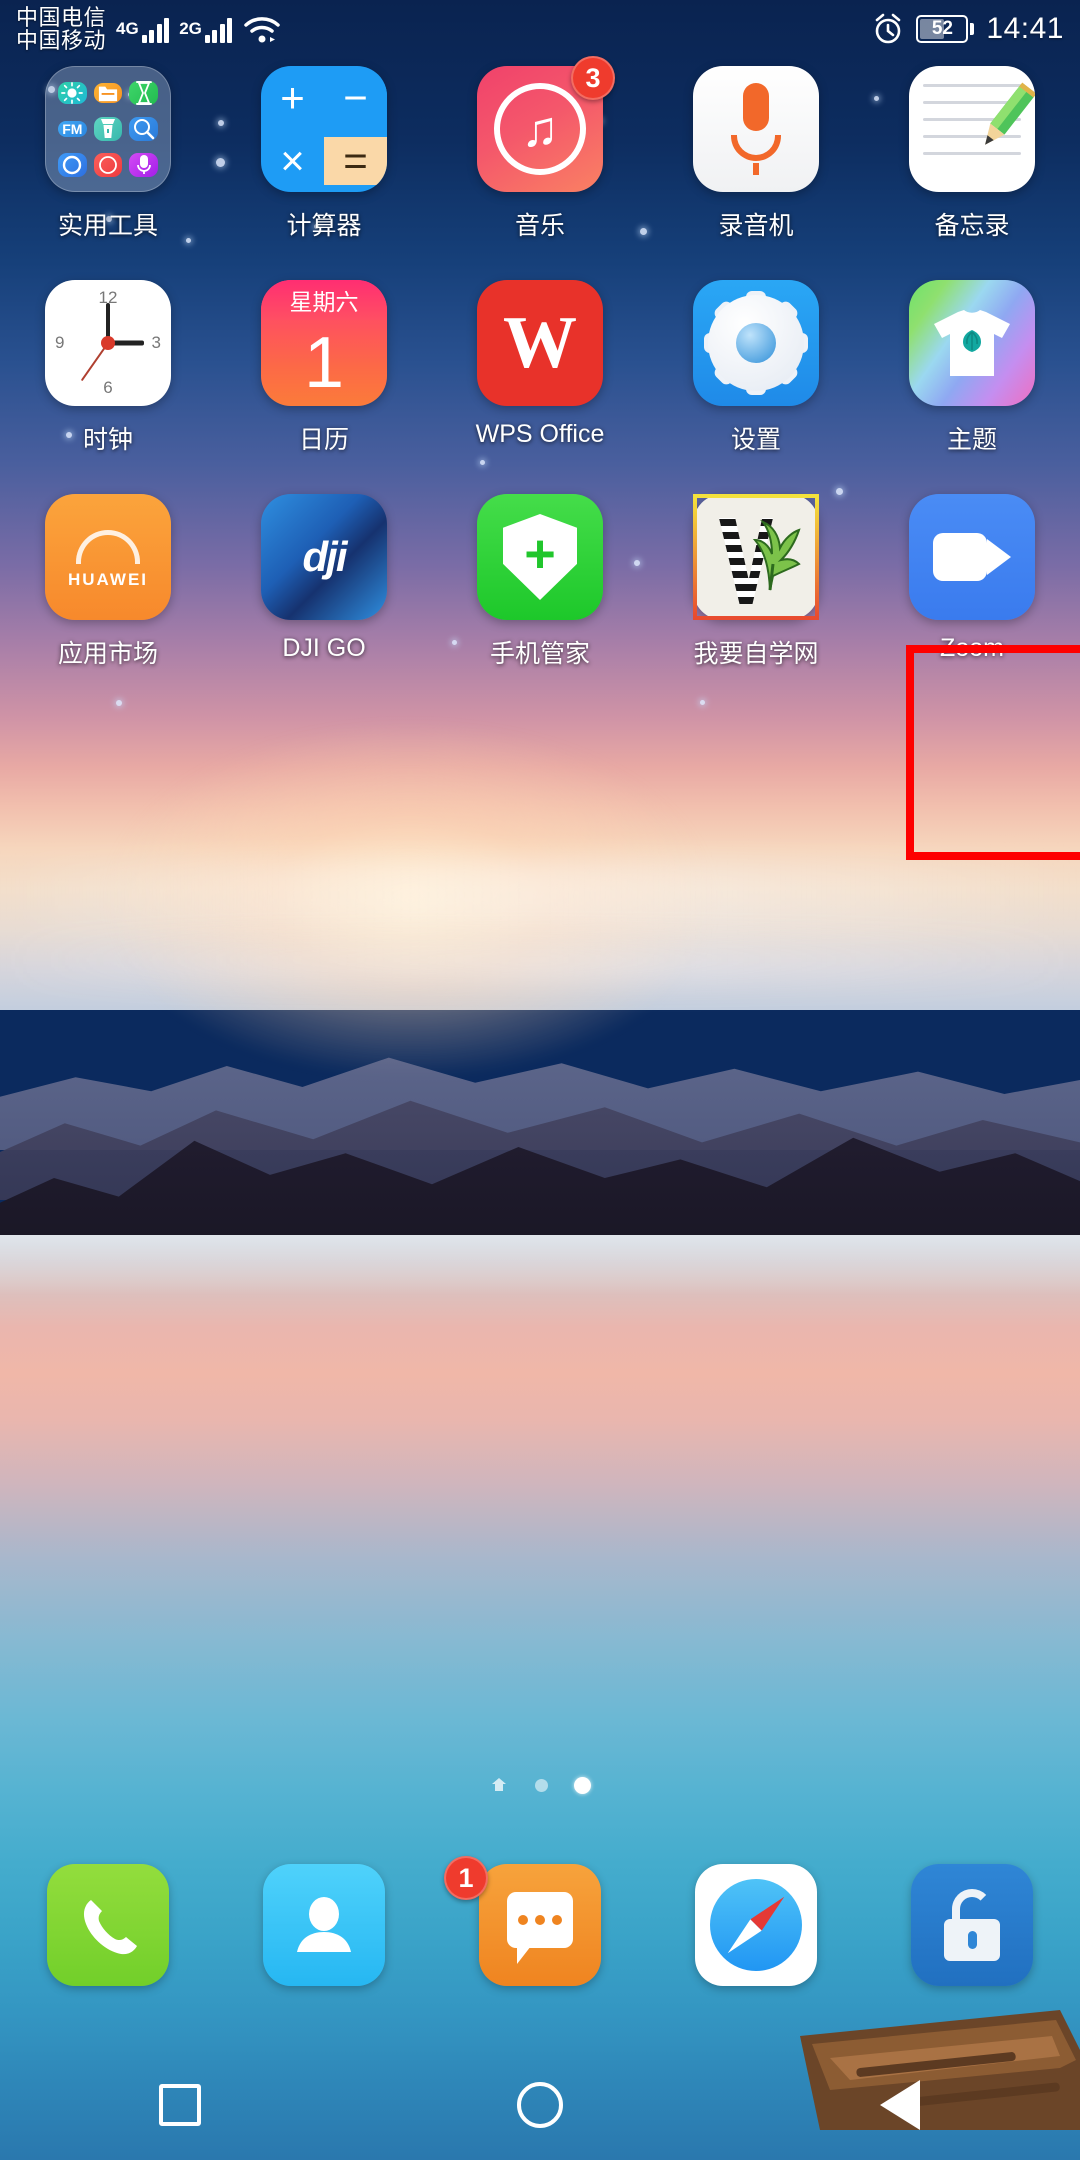 The height and width of the screenshot is (2160, 1080). I want to click on dock-item-lock, so click(972, 1925).